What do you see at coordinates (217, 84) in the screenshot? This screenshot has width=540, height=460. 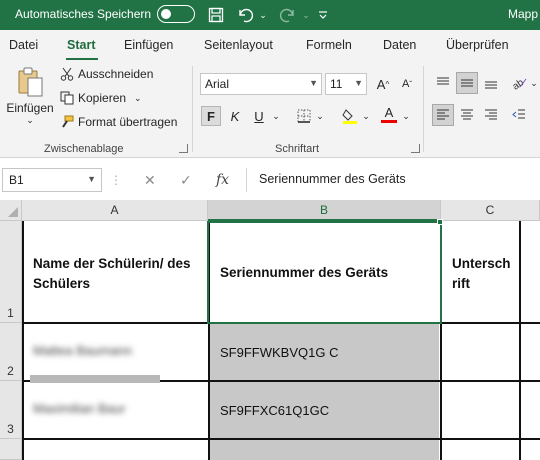 I see `font-name-value: Arial` at bounding box center [217, 84].